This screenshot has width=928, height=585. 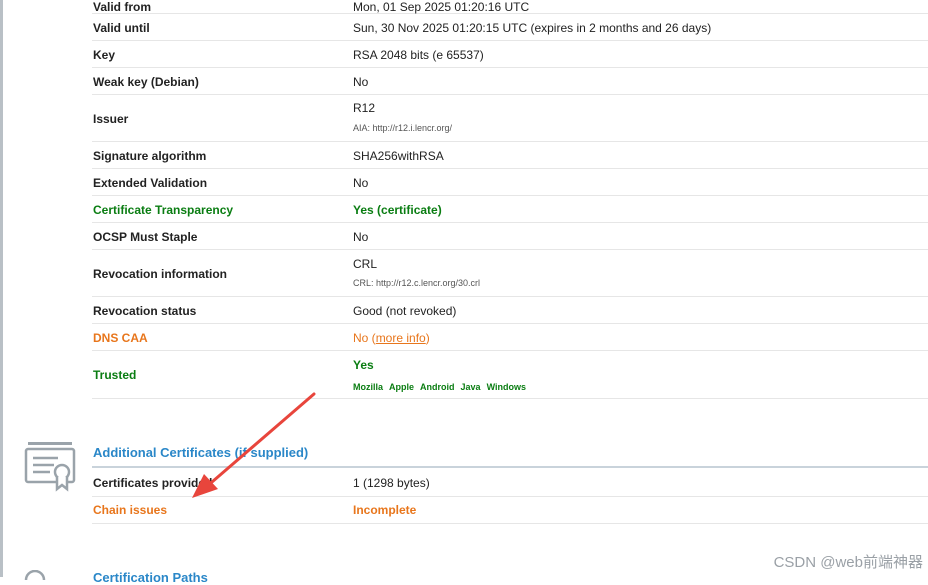 I want to click on row-valid-from: Valid from Mon, 01 Sep 2025 01:20:16 UTC, so click(x=510, y=7).